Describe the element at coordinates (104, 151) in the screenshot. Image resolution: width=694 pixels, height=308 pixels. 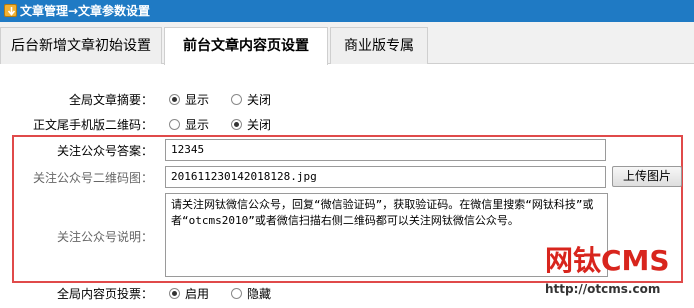
I see `answer-label: 关注公众号答案：` at that location.